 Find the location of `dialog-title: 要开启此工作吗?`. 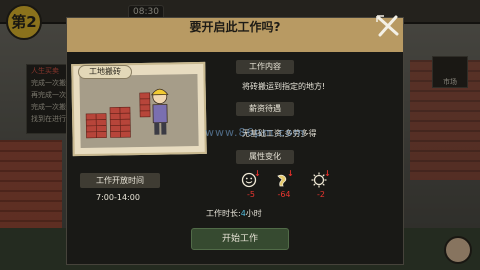

dialog-title: 要开启此工作吗? is located at coordinates (235, 27).